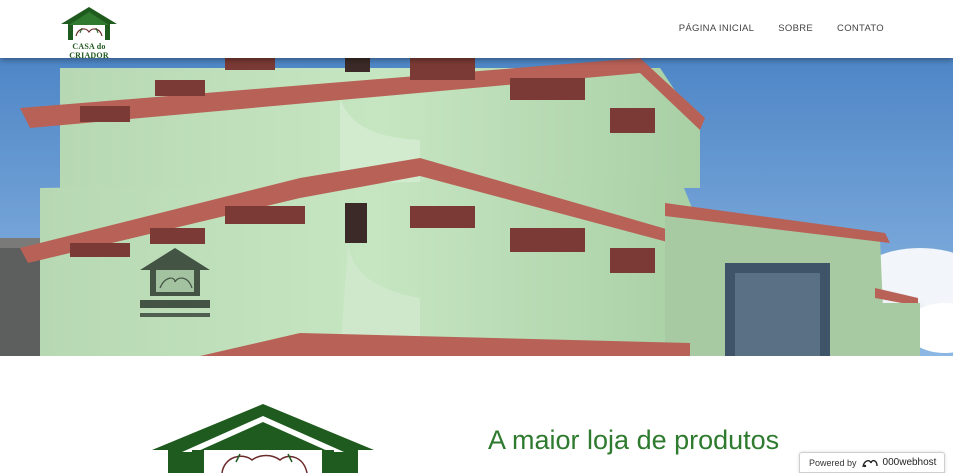 The height and width of the screenshot is (473, 953). What do you see at coordinates (634, 440) in the screenshot?
I see `headline: A maior loja de produtos` at bounding box center [634, 440].